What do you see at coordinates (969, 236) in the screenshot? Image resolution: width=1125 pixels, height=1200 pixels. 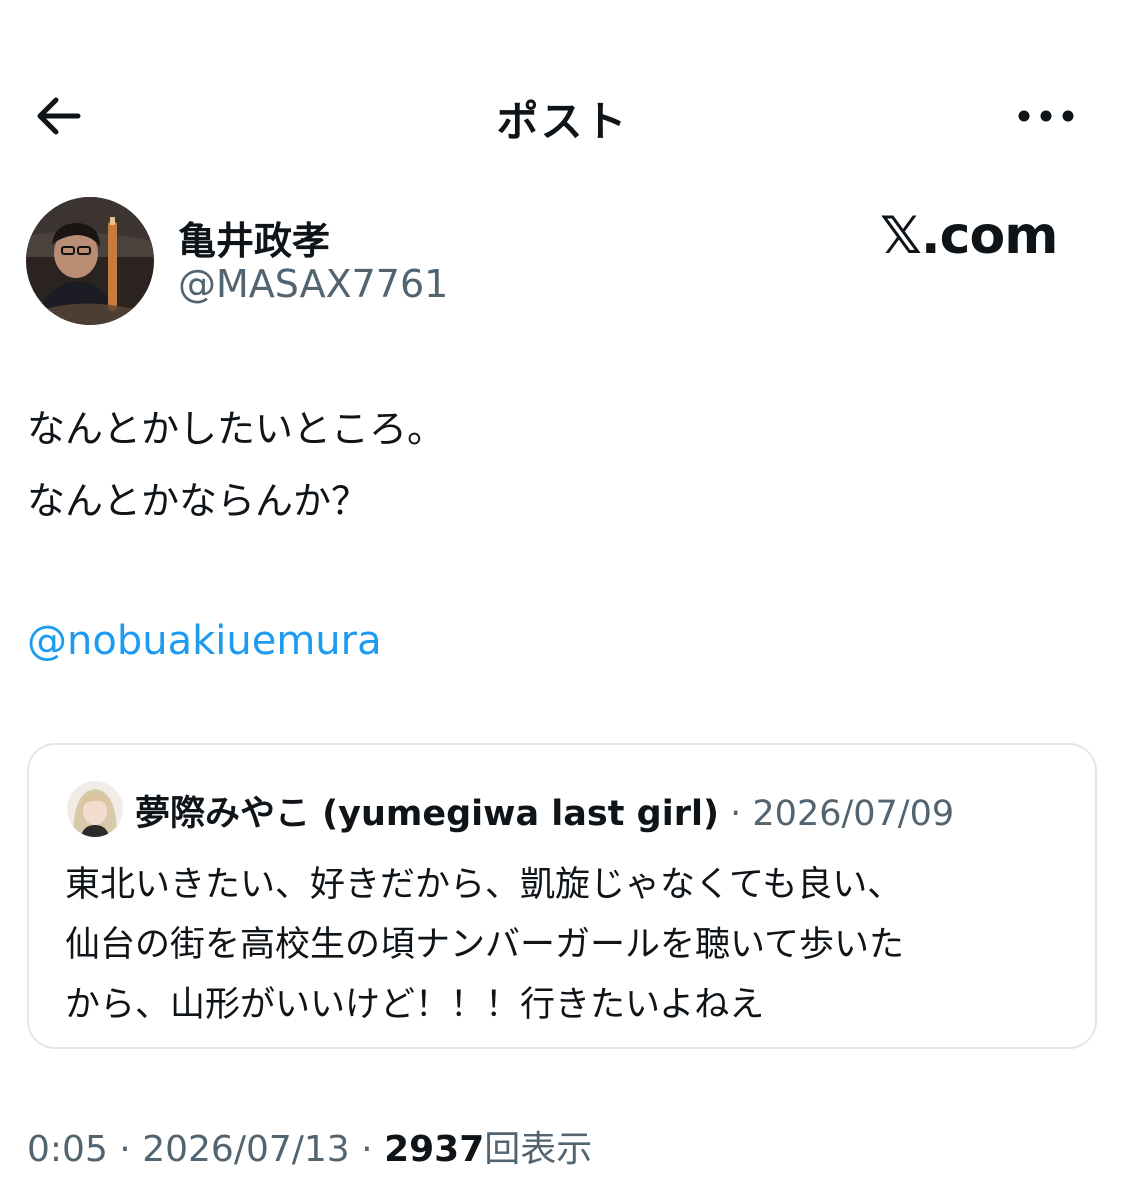 I see `x-com-watermark: 𝕏.com` at bounding box center [969, 236].